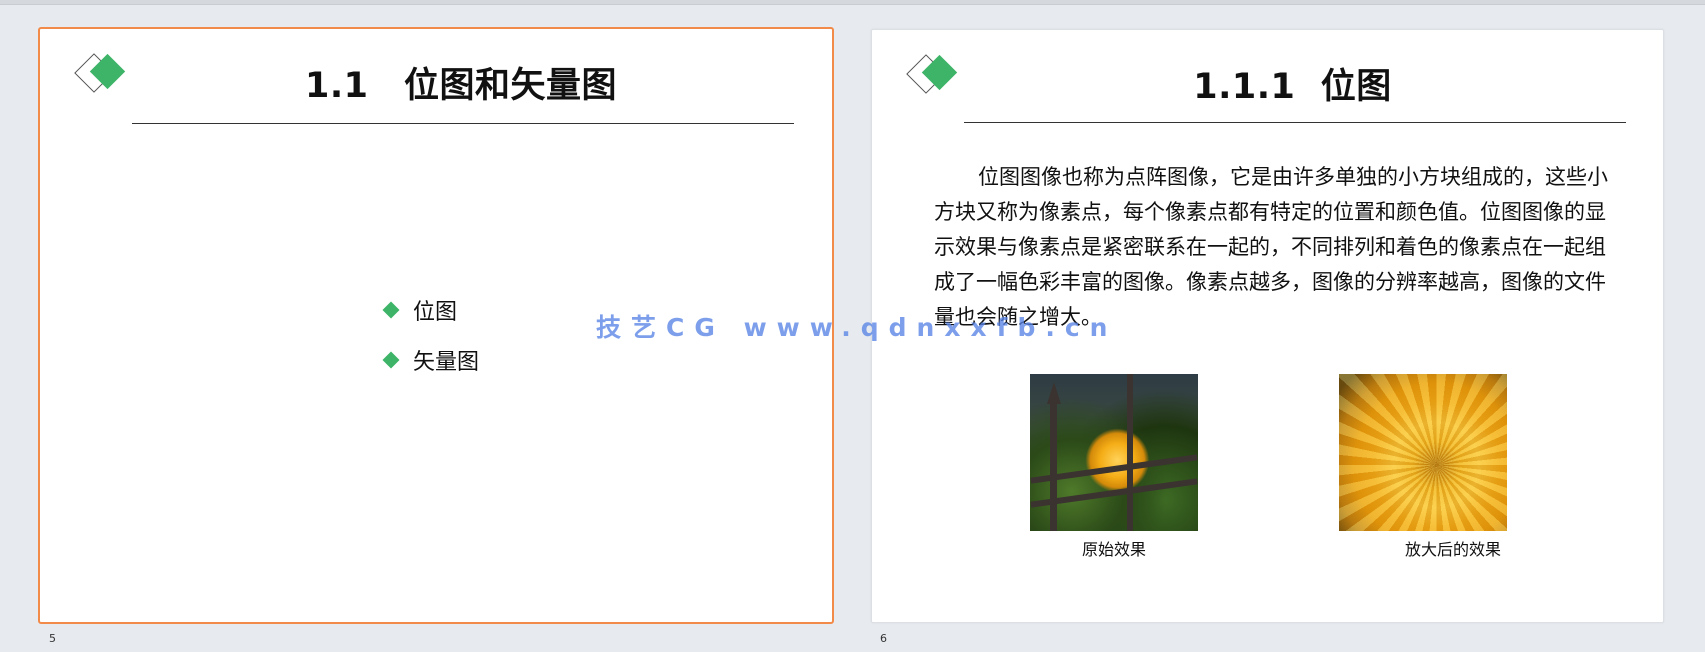 This screenshot has height=652, width=1705. What do you see at coordinates (446, 362) in the screenshot?
I see `bullet-text: 矢量图` at bounding box center [446, 362].